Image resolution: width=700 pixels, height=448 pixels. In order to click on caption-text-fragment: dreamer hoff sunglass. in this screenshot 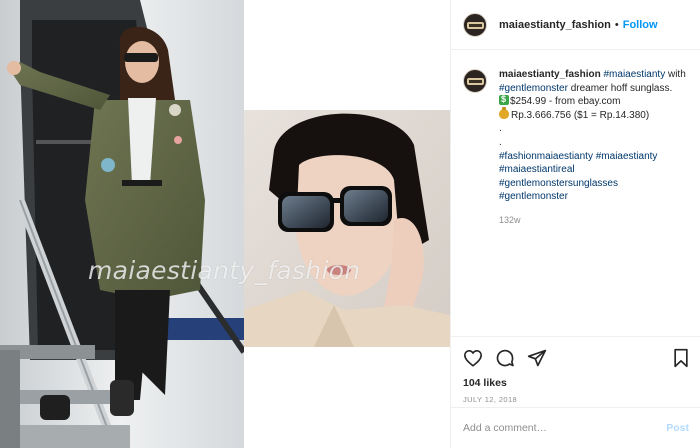, I will do `click(620, 88)`.